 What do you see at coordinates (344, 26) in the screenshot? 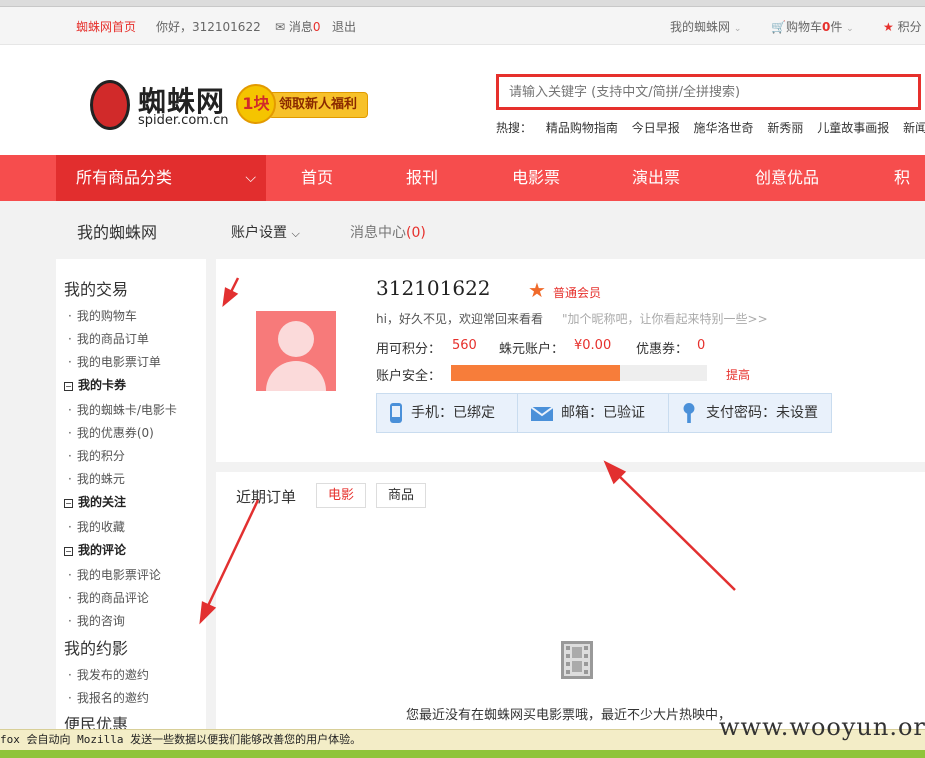
I see `logout-link: 退出` at bounding box center [344, 26].